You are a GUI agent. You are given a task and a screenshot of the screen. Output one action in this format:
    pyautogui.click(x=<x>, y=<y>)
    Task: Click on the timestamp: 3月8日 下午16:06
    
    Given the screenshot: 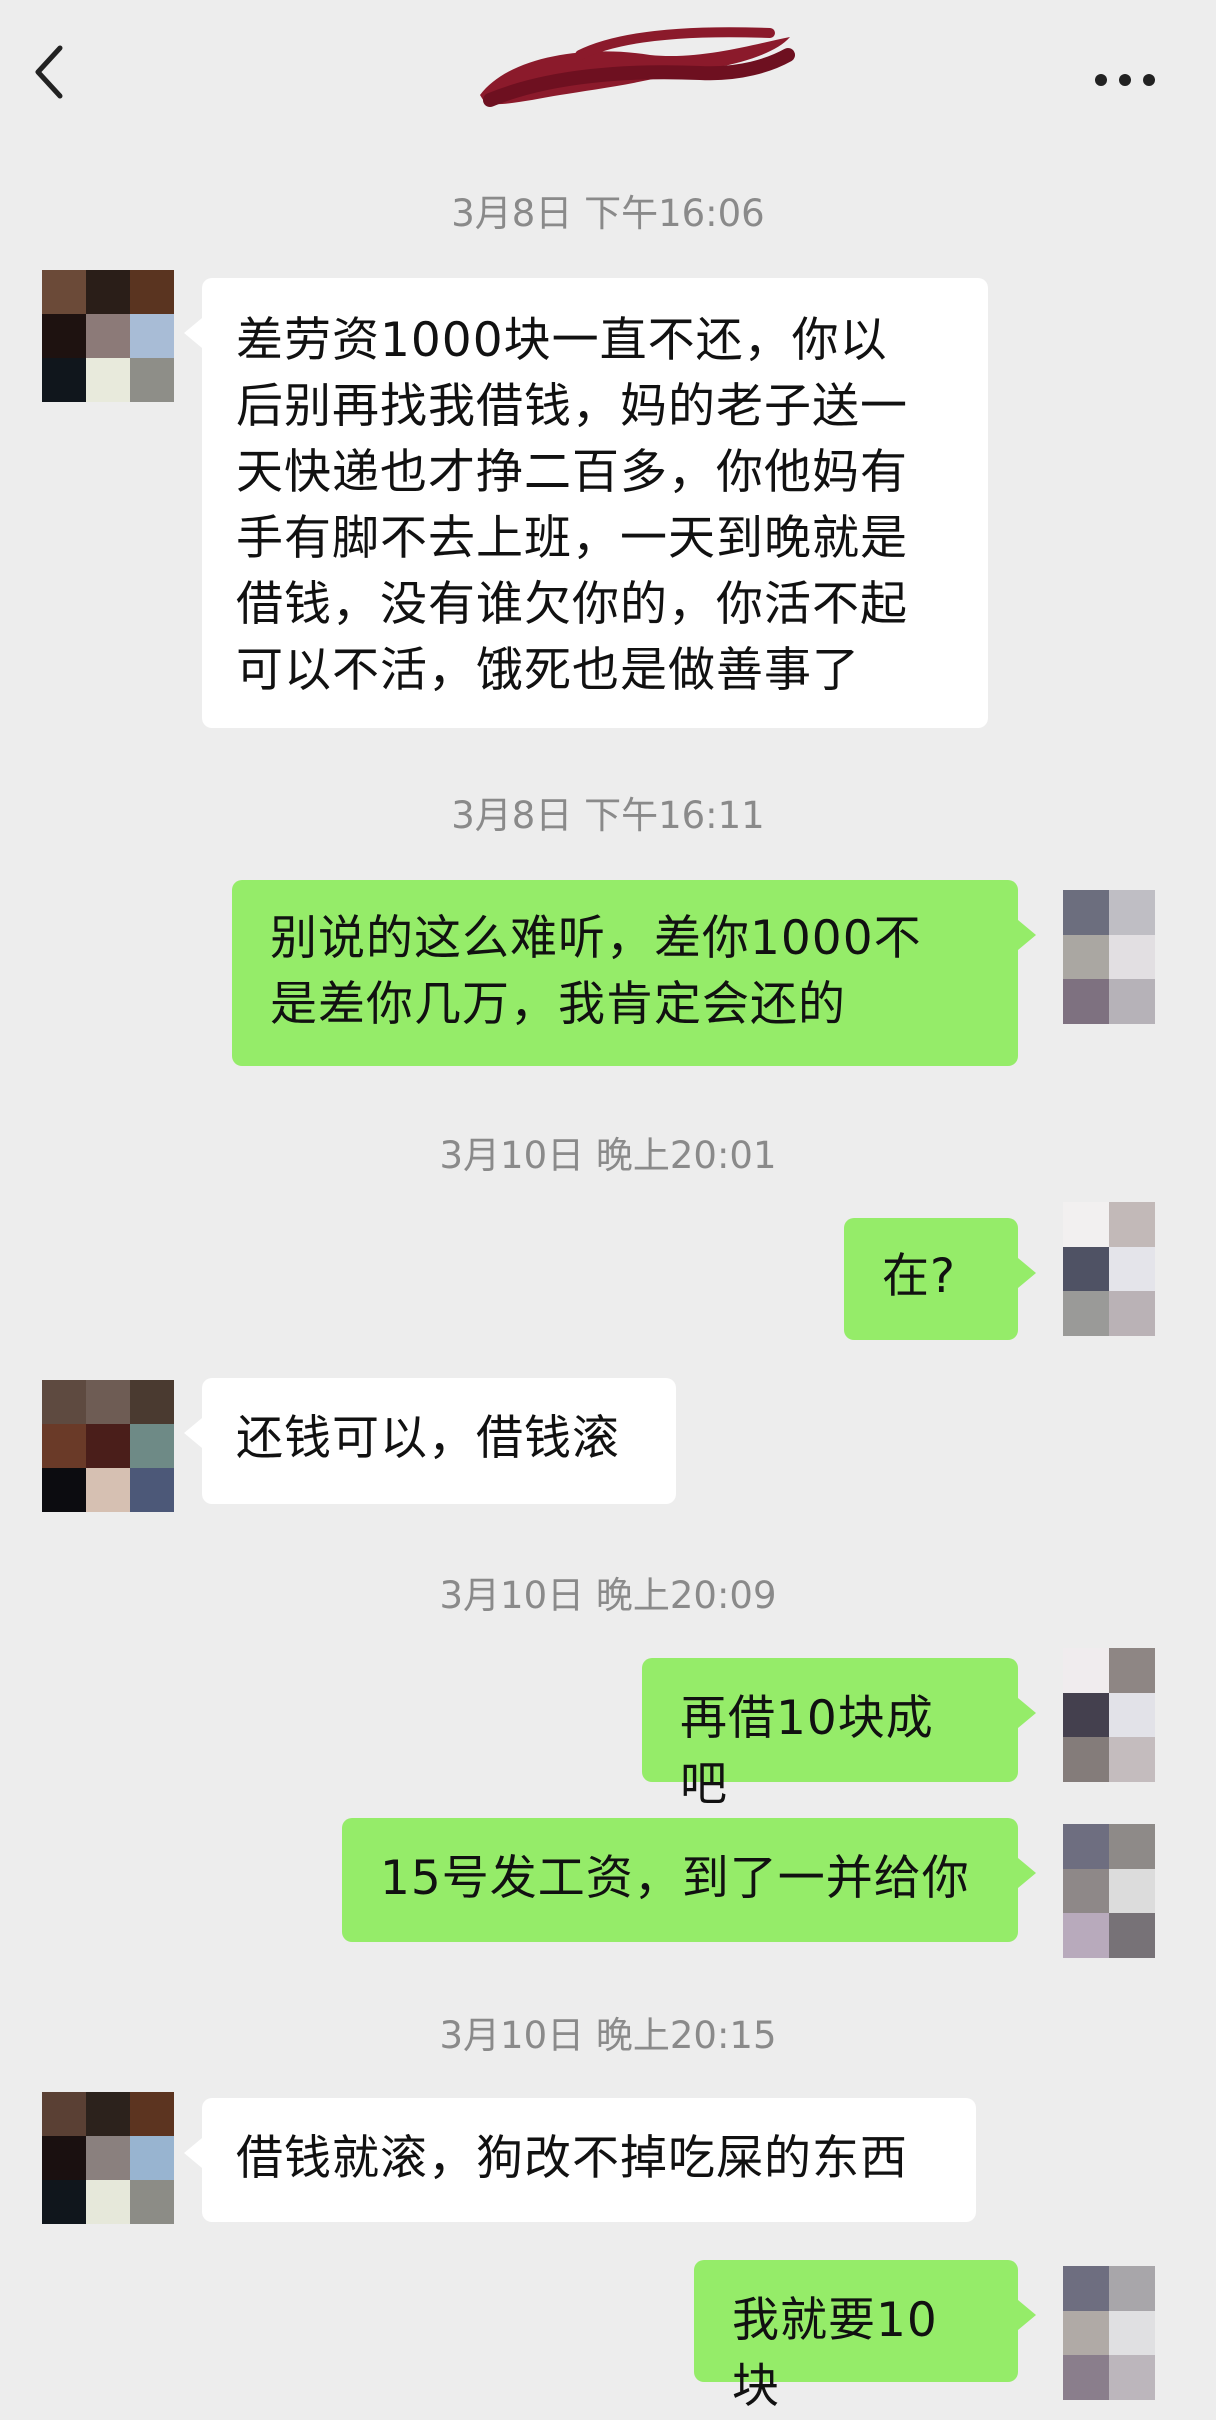 What is the action you would take?
    pyautogui.click(x=608, y=213)
    